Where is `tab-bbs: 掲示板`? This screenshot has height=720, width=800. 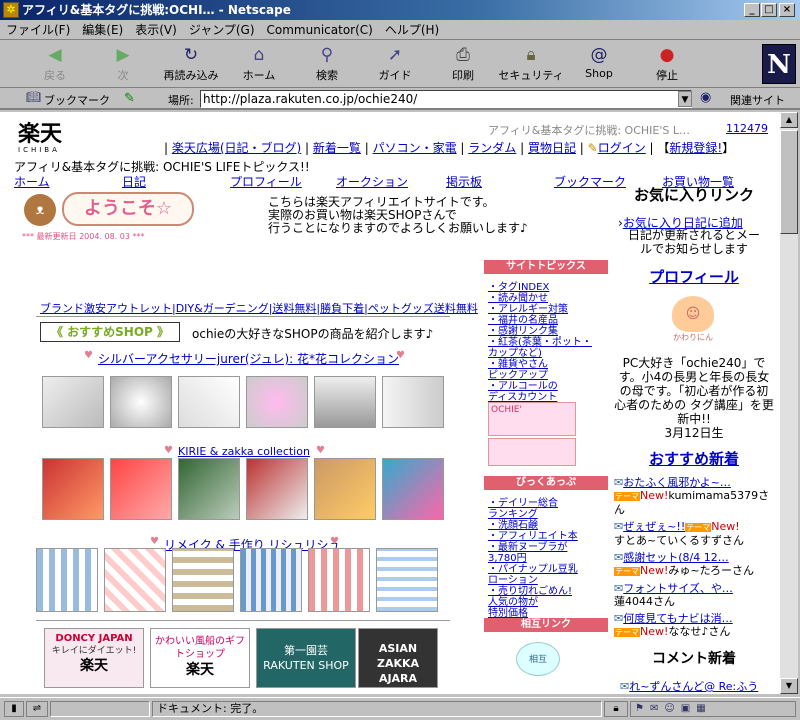 tab-bbs: 掲示板 is located at coordinates (464, 181).